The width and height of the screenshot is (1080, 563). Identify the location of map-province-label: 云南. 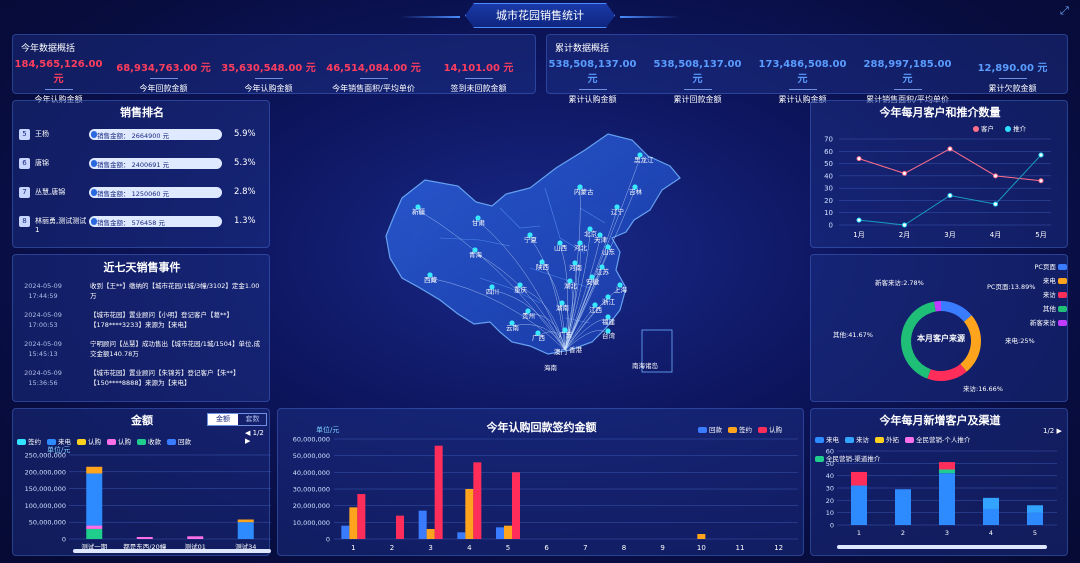
(512, 327).